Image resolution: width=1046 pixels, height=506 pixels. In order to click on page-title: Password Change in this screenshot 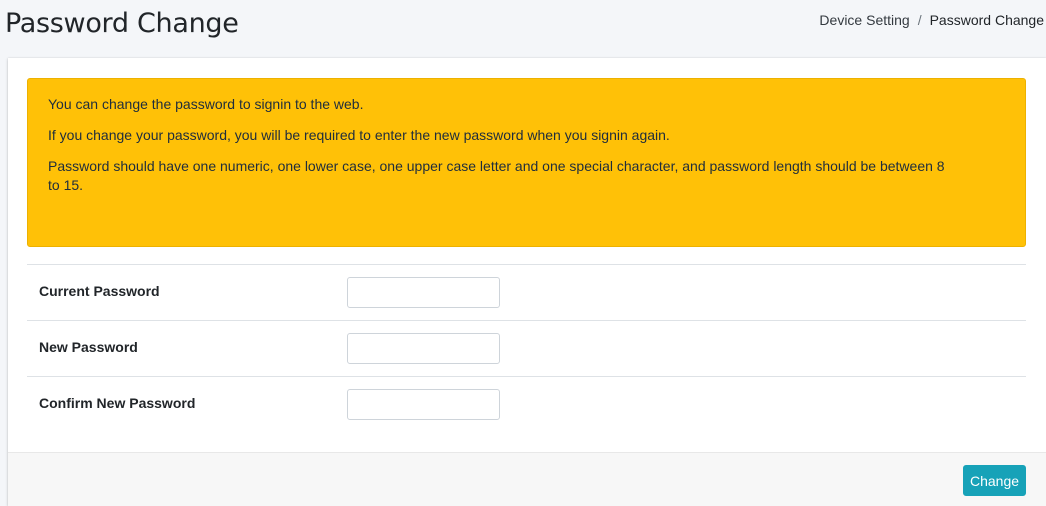, I will do `click(122, 23)`.